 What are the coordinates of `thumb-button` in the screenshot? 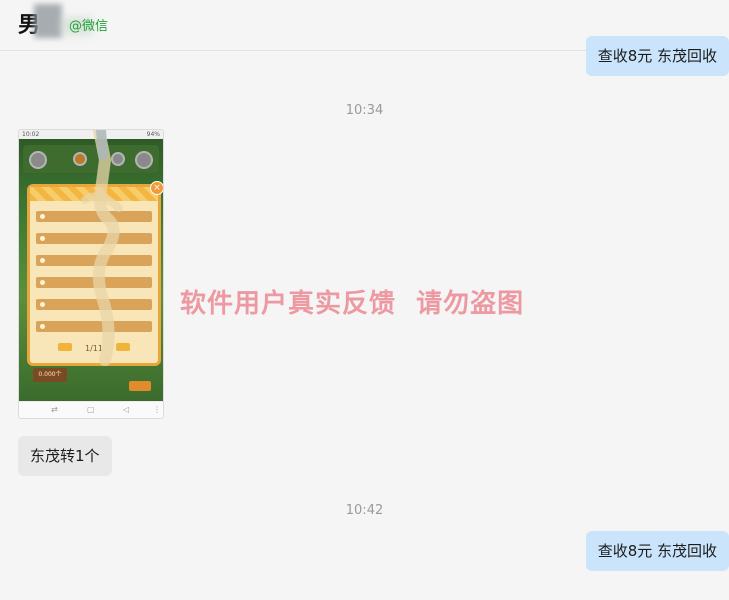 It's located at (140, 386).